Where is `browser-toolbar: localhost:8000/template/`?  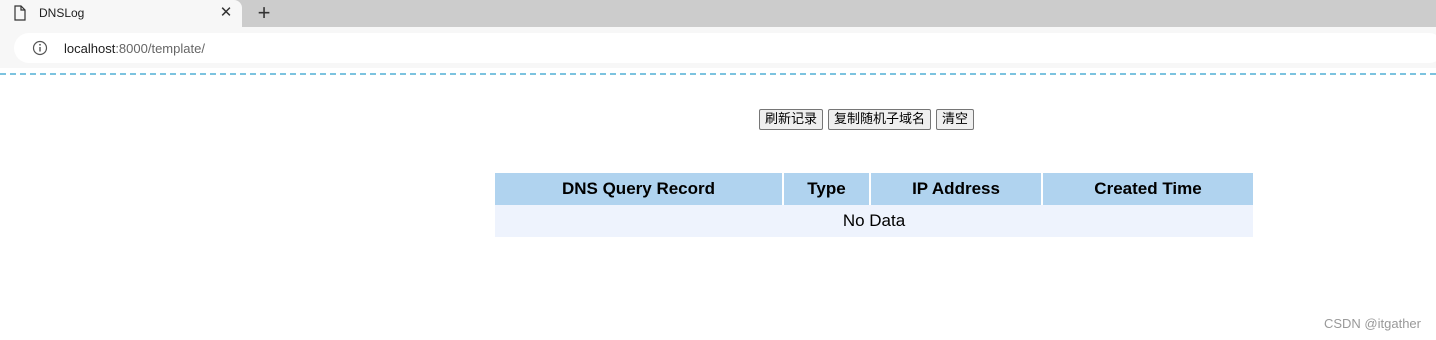
browser-toolbar: localhost:8000/template/ is located at coordinates (718, 47).